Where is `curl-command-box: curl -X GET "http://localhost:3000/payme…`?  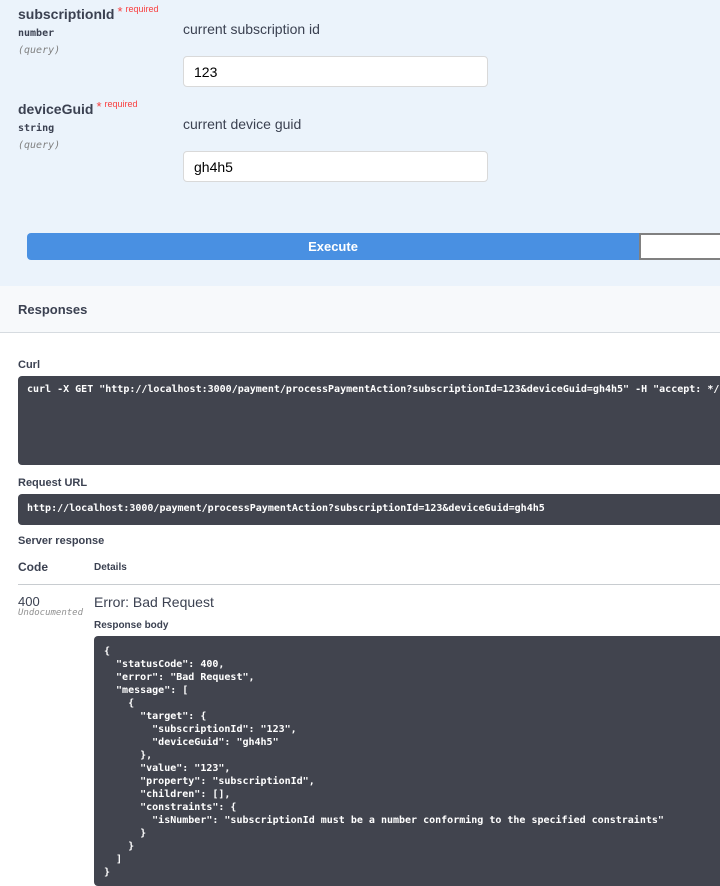
curl-command-box: curl -X GET "http://localhost:3000/payme… is located at coordinates (369, 420).